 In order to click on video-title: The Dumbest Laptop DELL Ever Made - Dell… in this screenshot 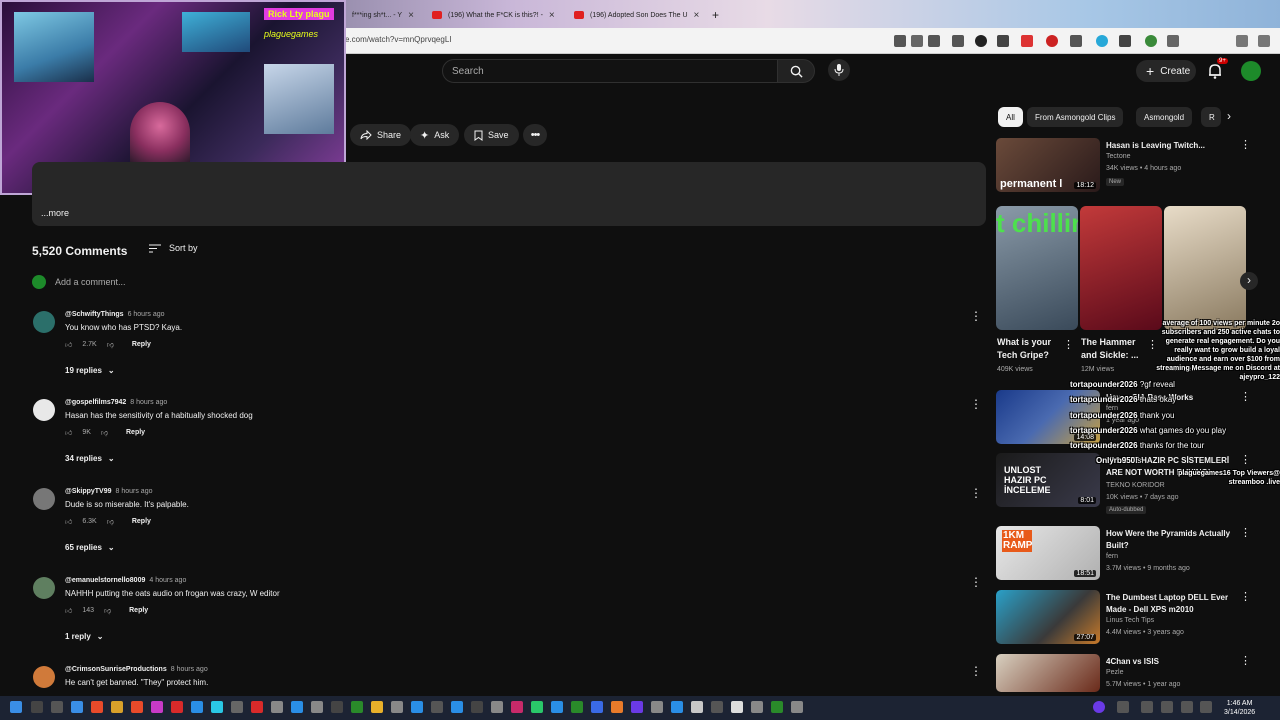, I will do `click(1171, 604)`.